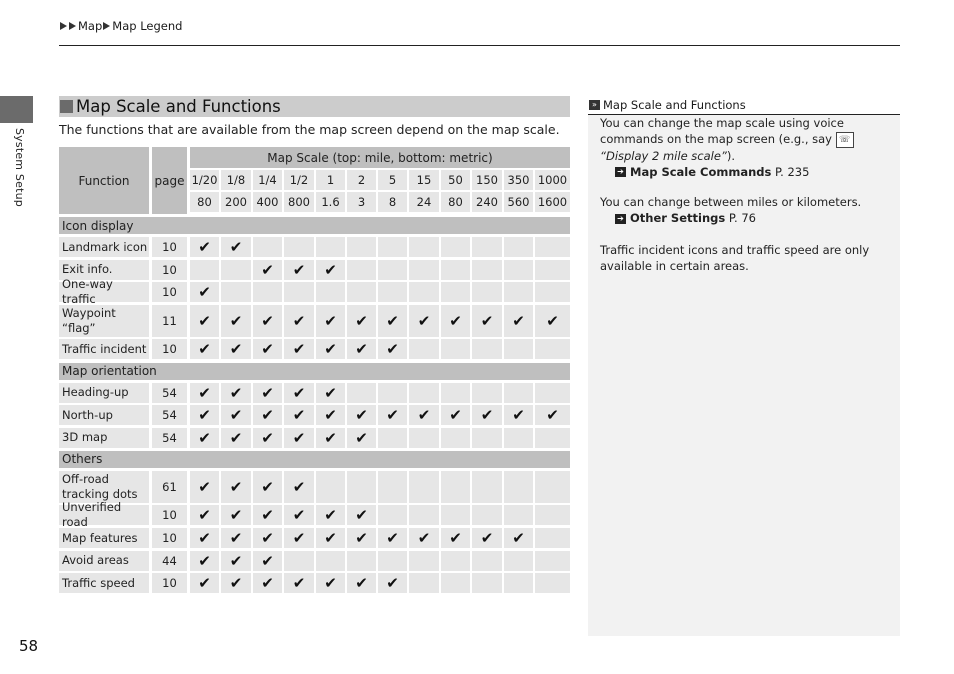 The width and height of the screenshot is (954, 674). What do you see at coordinates (314, 106) in the screenshot?
I see `section-title: Map Scale and Functions` at bounding box center [314, 106].